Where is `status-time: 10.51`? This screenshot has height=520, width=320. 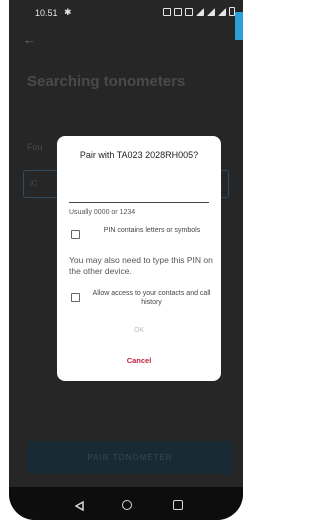 status-time: 10.51 is located at coordinates (46, 13).